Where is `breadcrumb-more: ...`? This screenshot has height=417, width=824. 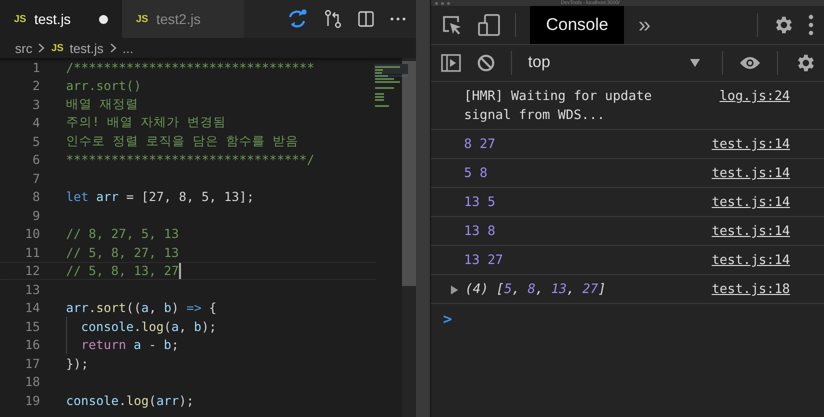
breadcrumb-more: ... is located at coordinates (128, 48).